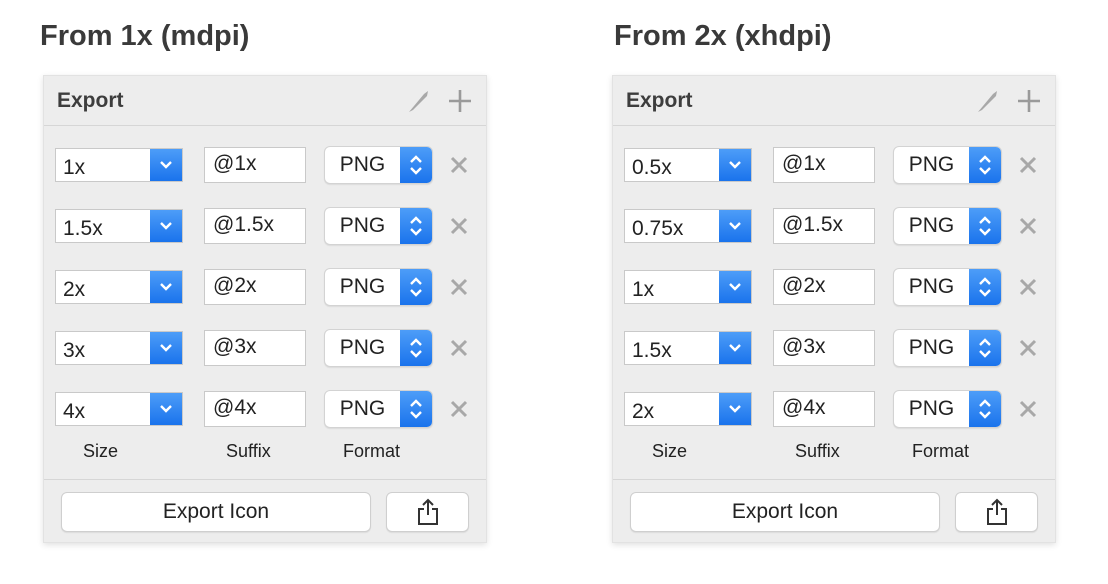  I want to click on size-value: 4x, so click(74, 411).